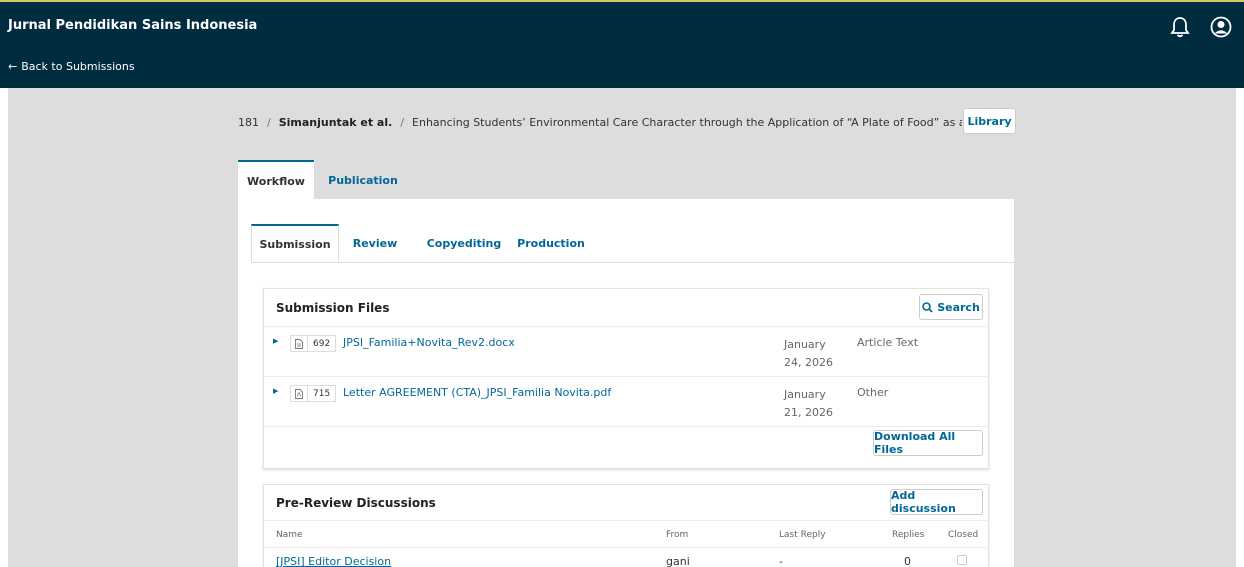  What do you see at coordinates (363, 180) in the screenshot?
I see `tab-publication: Publication` at bounding box center [363, 180].